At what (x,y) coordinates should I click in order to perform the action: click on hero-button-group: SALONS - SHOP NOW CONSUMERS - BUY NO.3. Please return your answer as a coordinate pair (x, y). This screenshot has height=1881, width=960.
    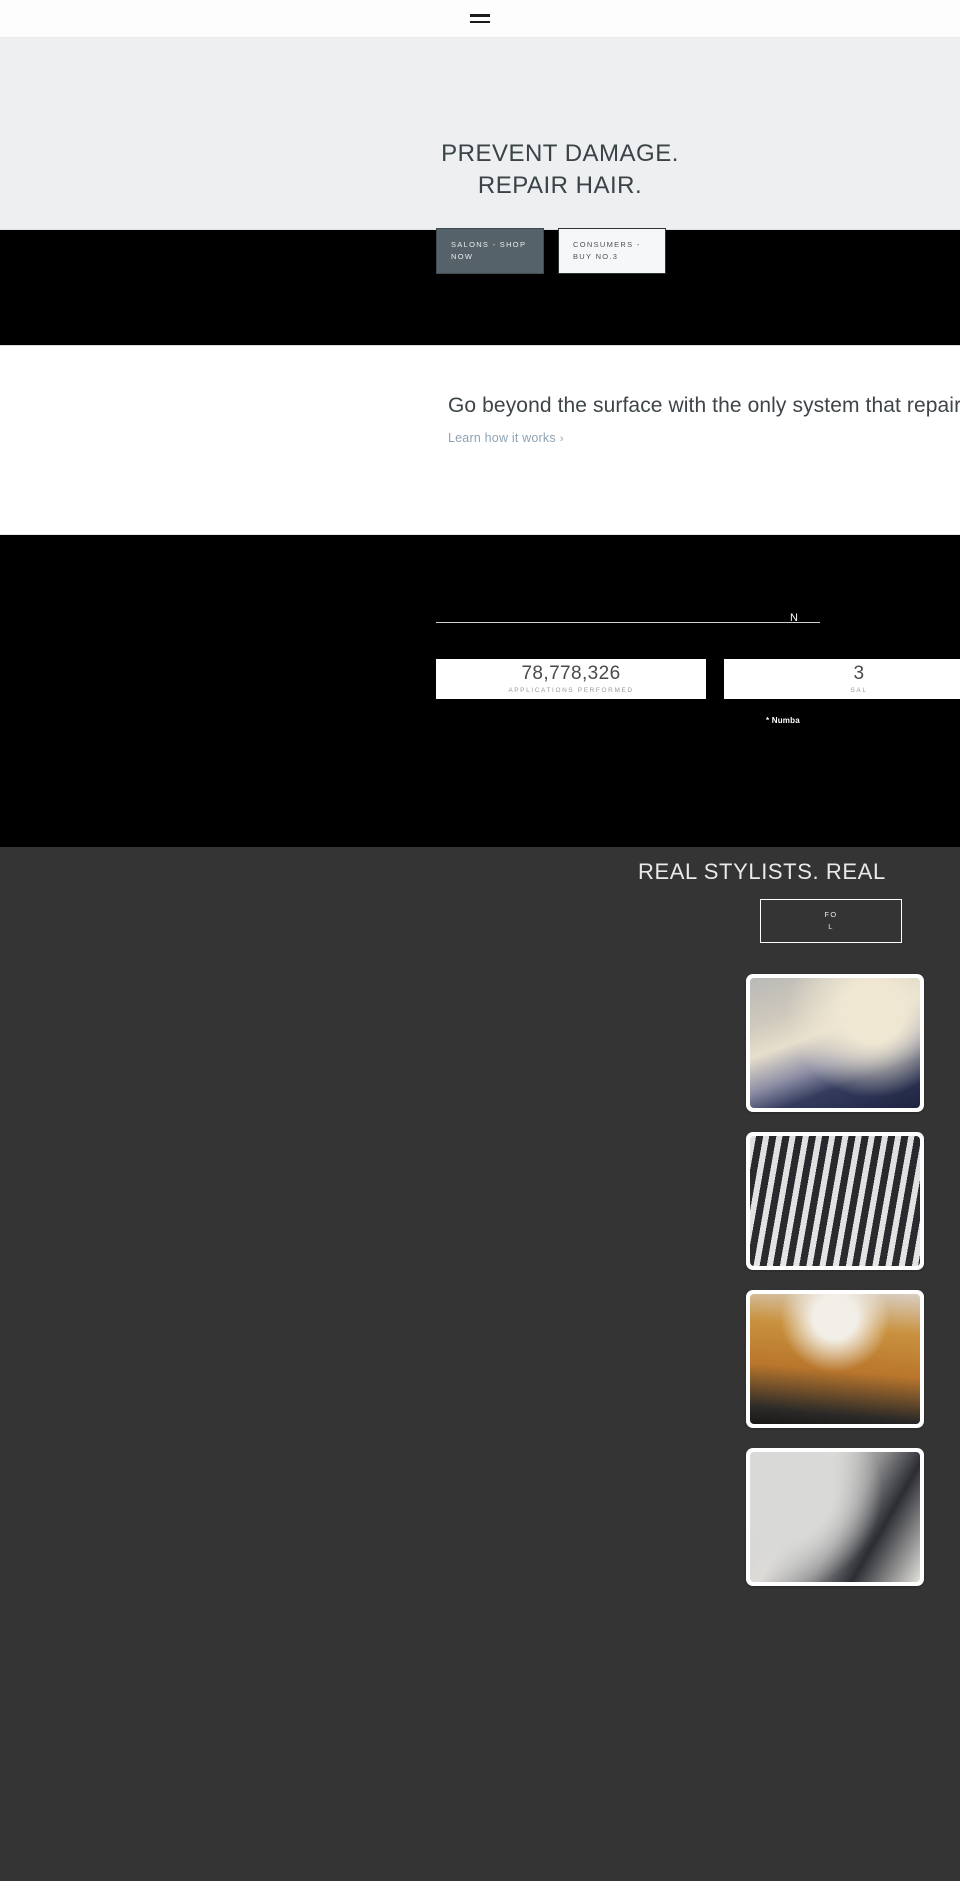
    Looking at the image, I should click on (698, 251).